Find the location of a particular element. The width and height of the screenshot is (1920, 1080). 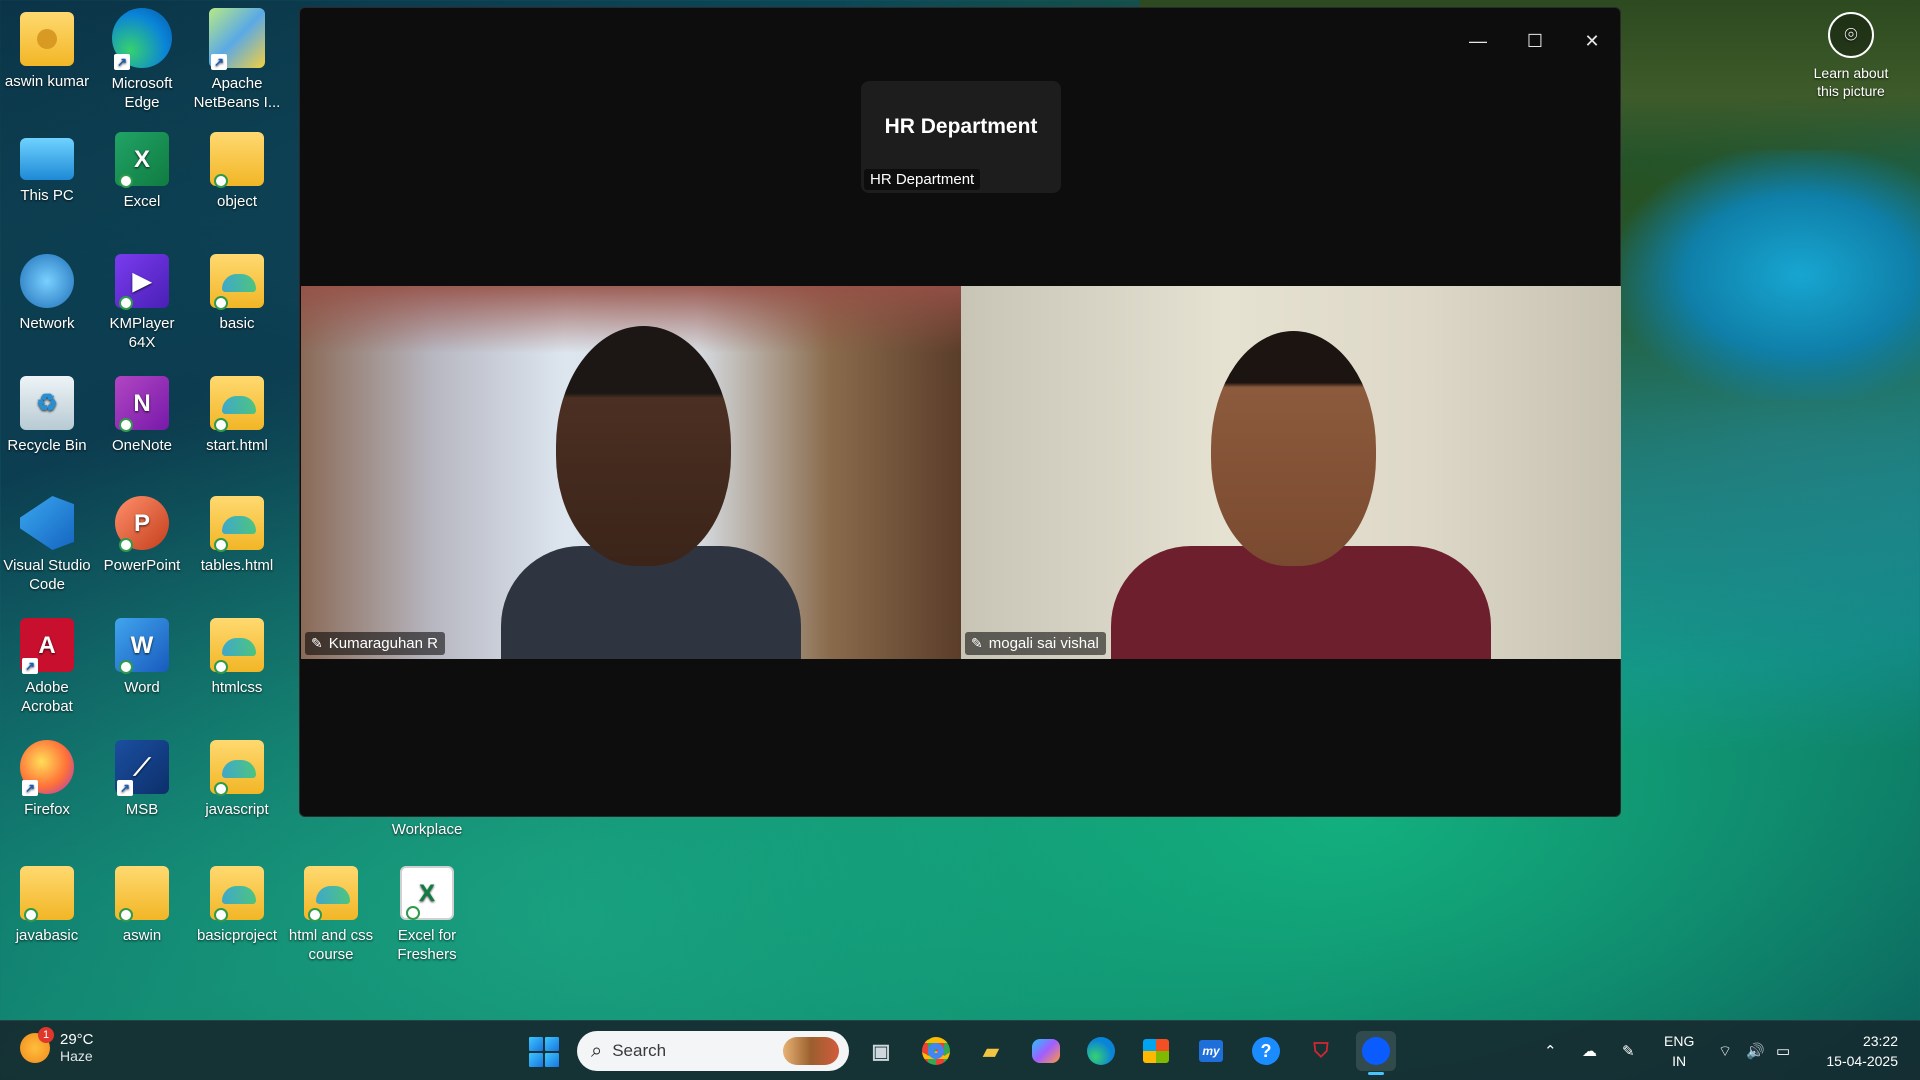

desktop-icon-label: aswin is located at coordinates (142, 935).